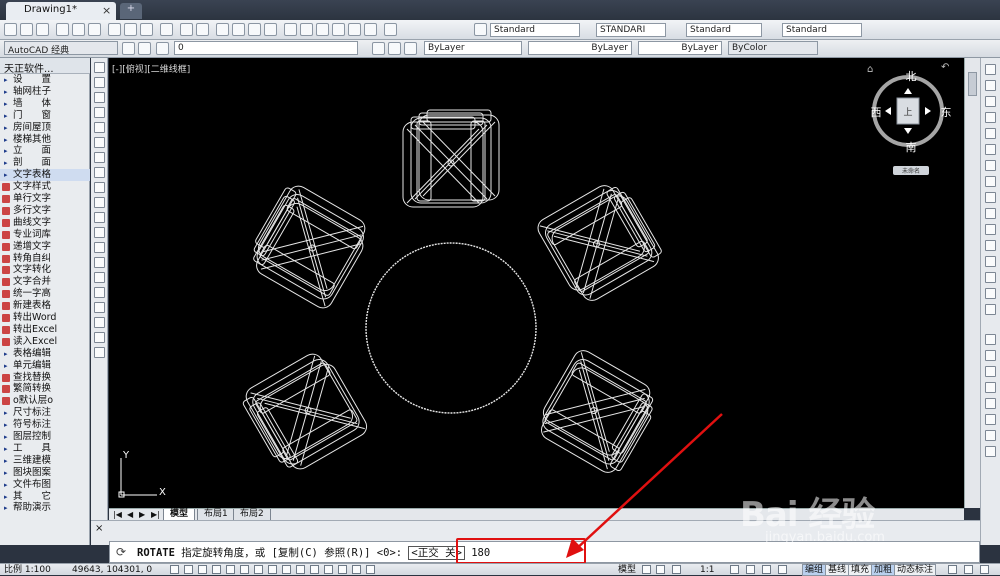  I want to click on menu-item: 转角自纠, so click(45, 259).